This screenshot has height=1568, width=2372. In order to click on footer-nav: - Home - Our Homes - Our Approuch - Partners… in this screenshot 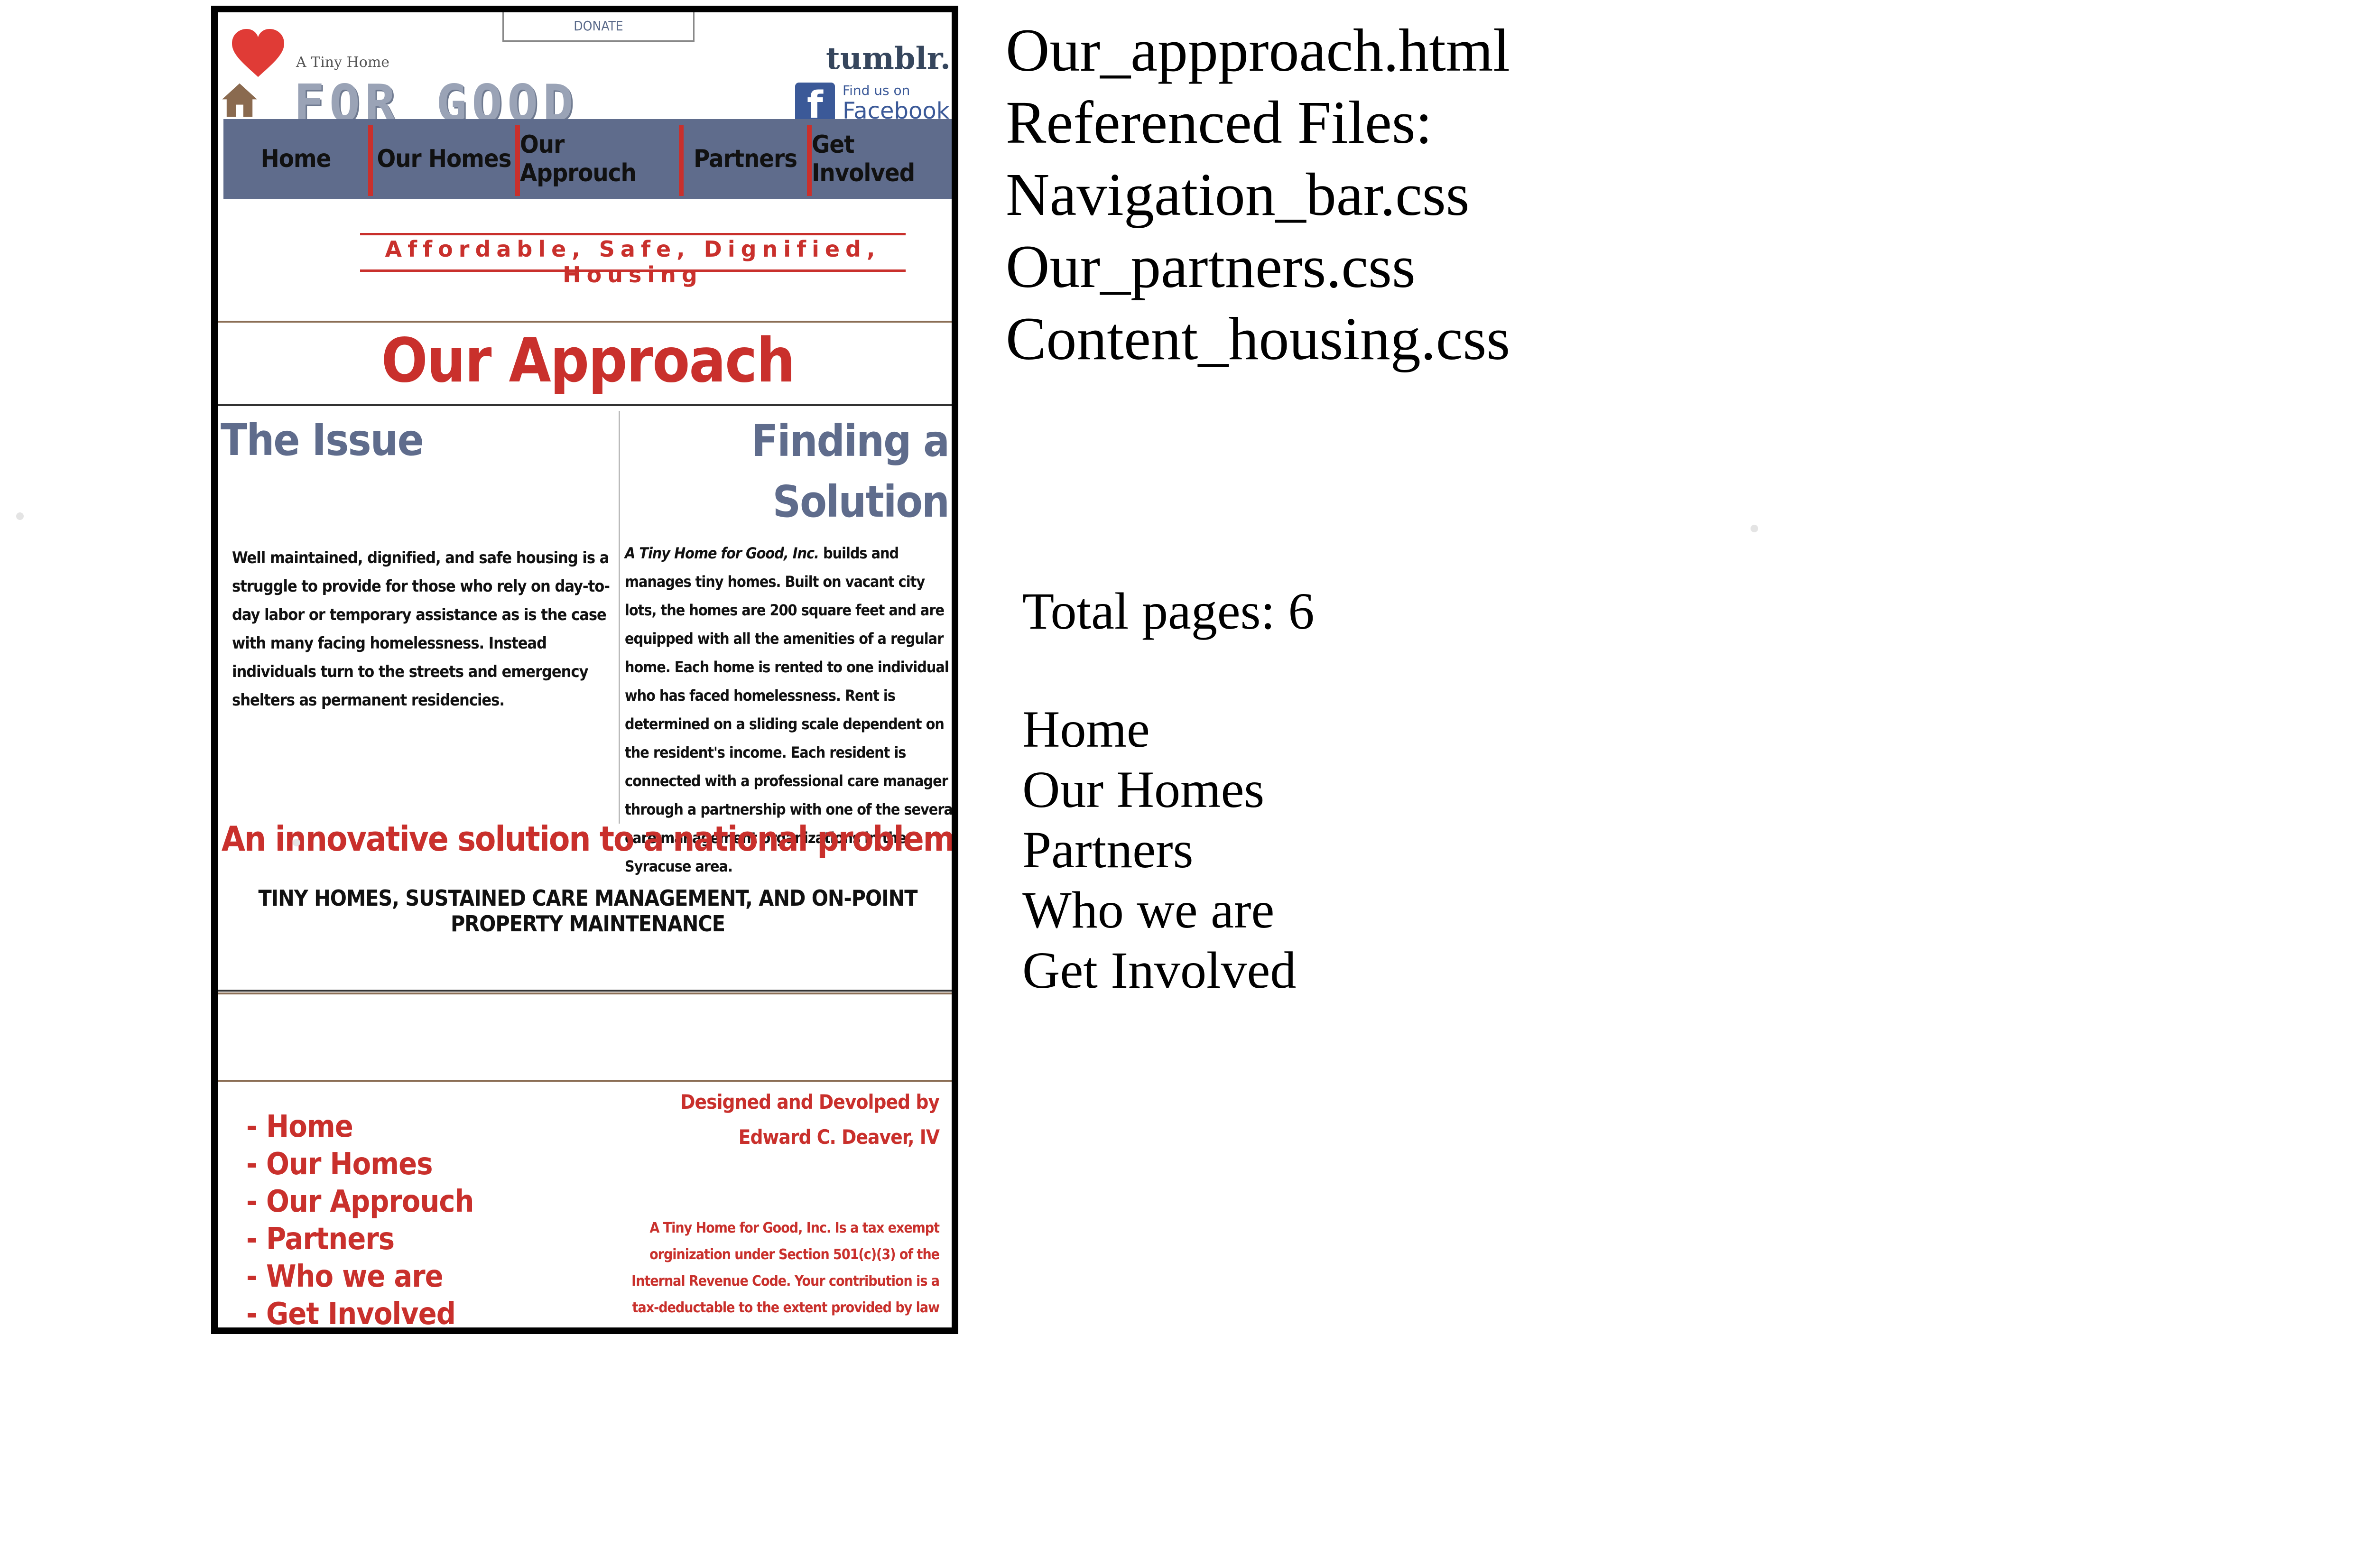, I will do `click(360, 1217)`.